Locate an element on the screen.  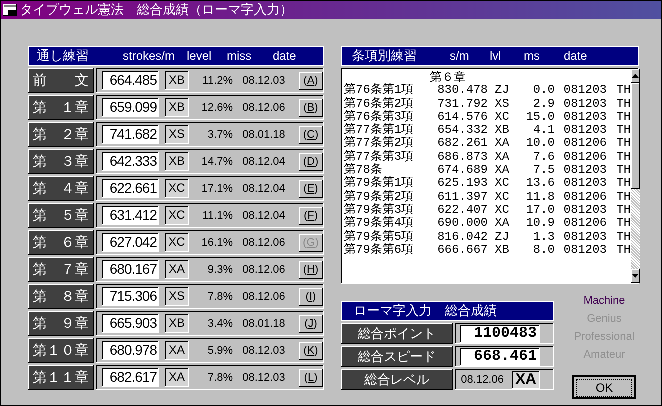
list-row: 第79条第6項 666.667 XB 8.0 081203 TH is located at coordinates (487, 251).